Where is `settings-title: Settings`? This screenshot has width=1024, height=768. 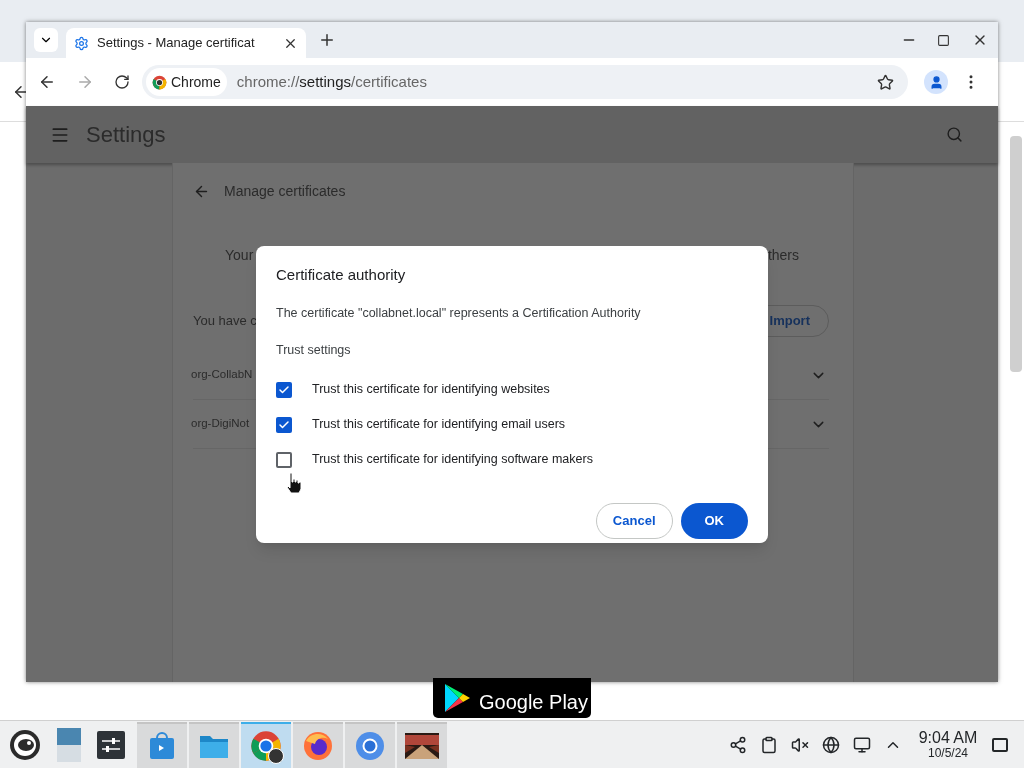
settings-title: Settings is located at coordinates (126, 135).